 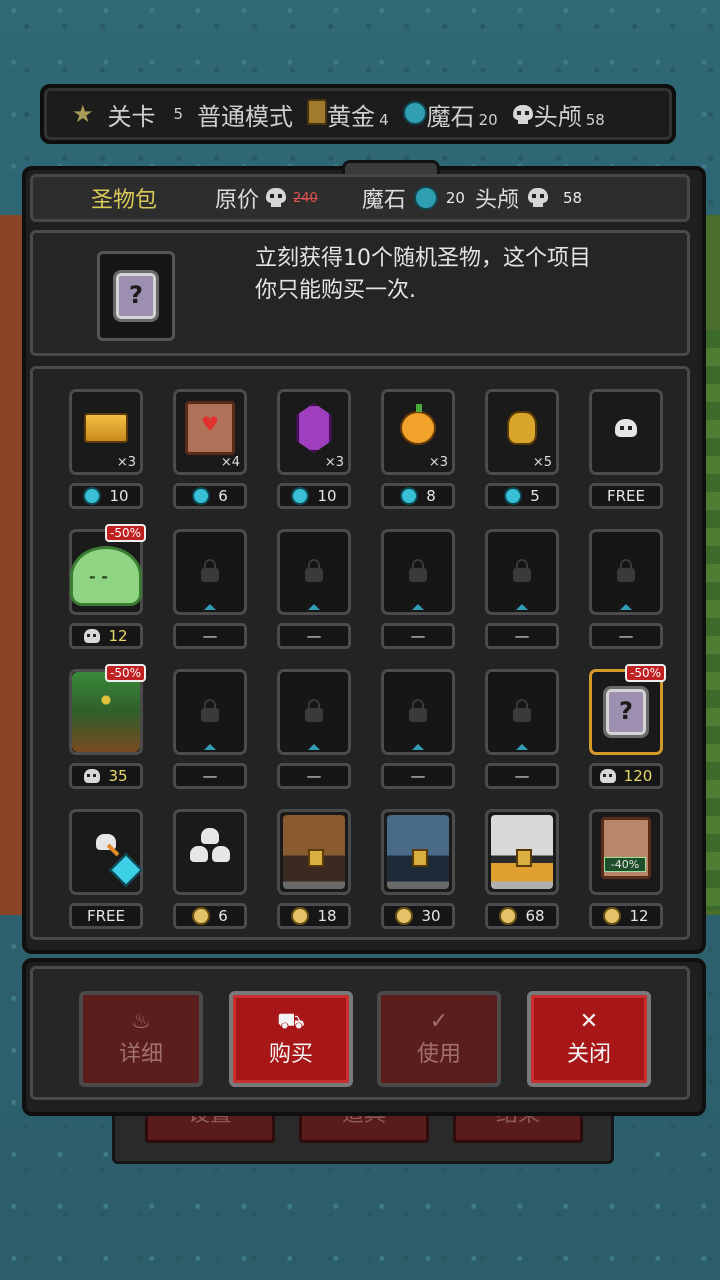 What do you see at coordinates (237, 200) in the screenshot?
I see `original-price-label: 原价` at bounding box center [237, 200].